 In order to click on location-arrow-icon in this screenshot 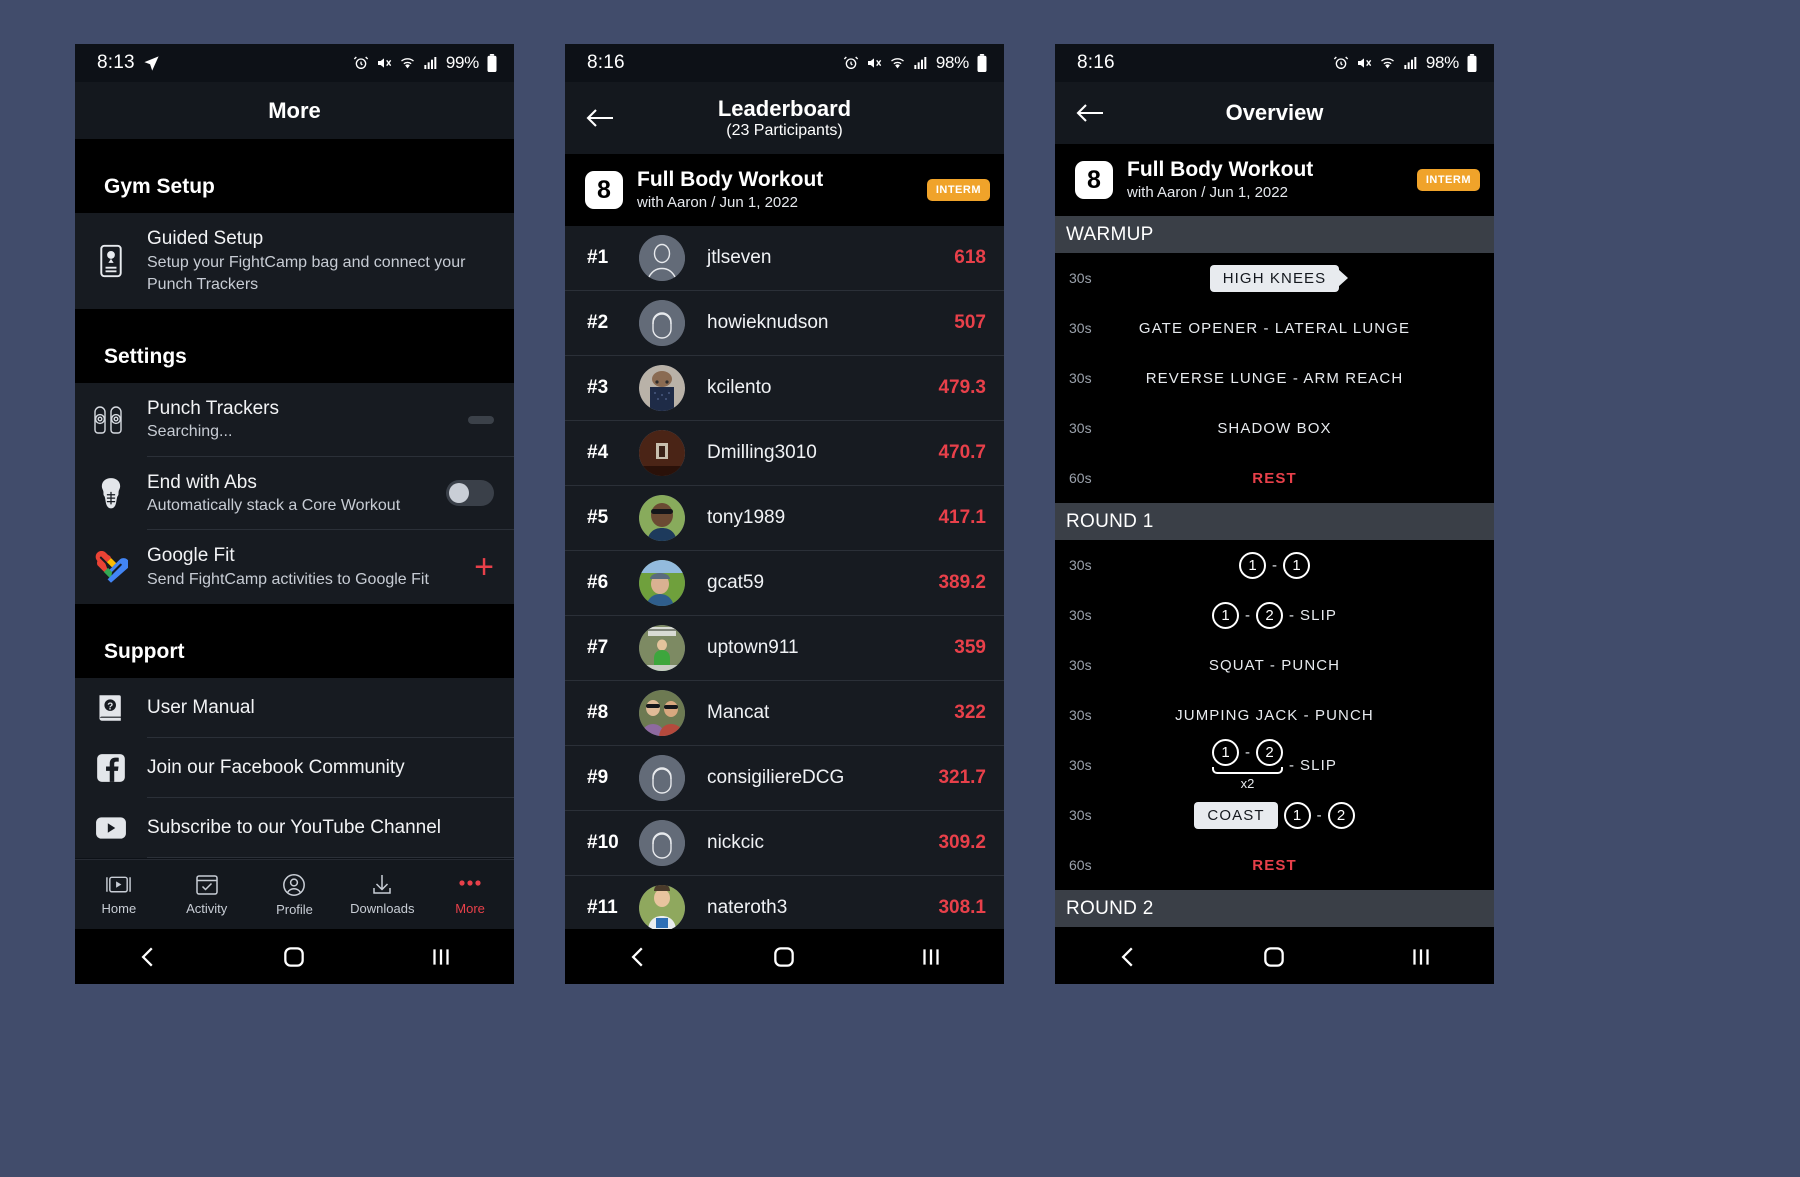, I will do `click(151, 63)`.